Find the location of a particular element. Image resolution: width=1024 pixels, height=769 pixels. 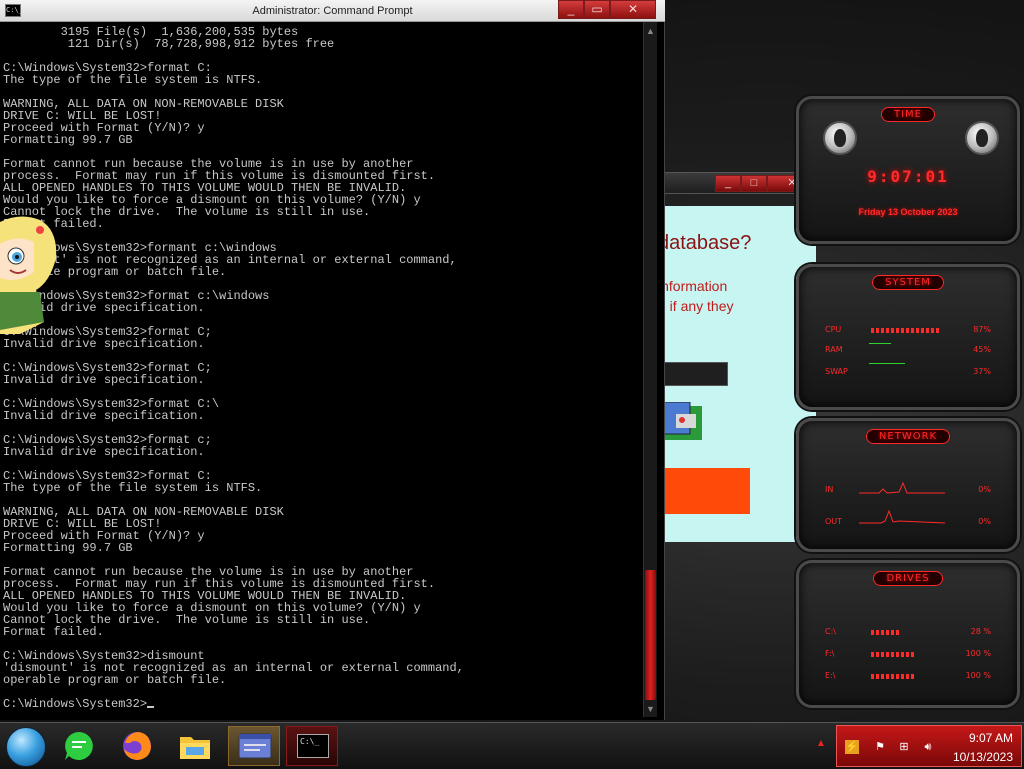

swap-label: SWAP is located at coordinates (836, 371).